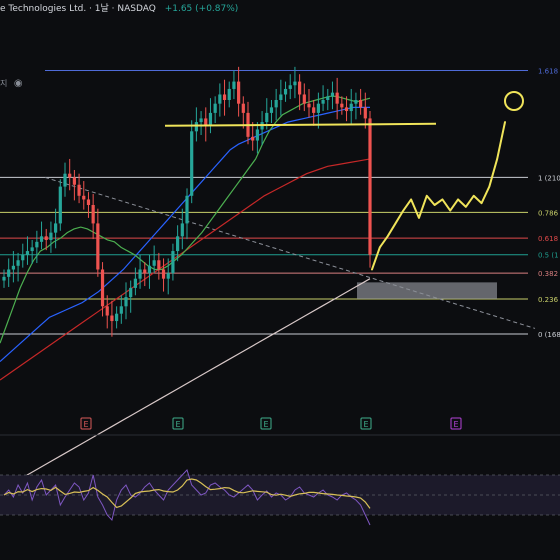 The image size is (560, 560). What do you see at coordinates (548, 300) in the screenshot?
I see `fib-label: 0.236` at bounding box center [548, 300].